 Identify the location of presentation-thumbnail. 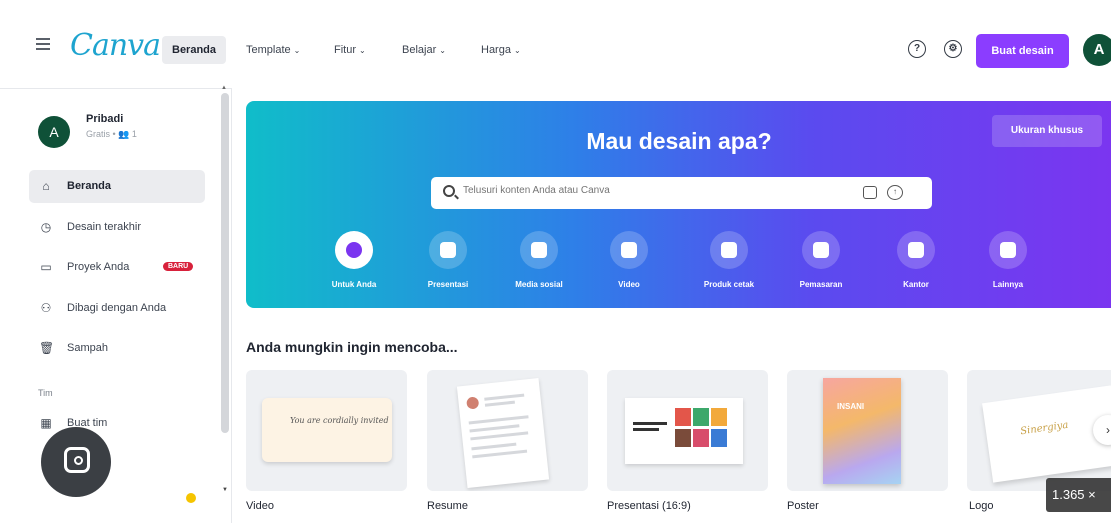
(684, 431).